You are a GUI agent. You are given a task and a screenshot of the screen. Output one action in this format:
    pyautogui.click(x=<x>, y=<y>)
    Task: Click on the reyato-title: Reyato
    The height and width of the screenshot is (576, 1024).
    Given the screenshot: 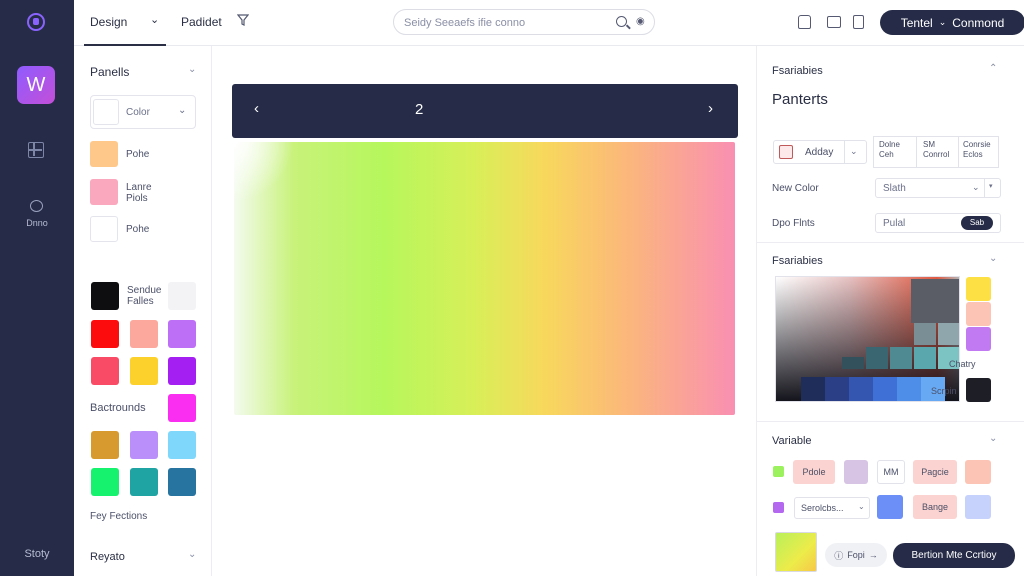 What is the action you would take?
    pyautogui.click(x=107, y=557)
    